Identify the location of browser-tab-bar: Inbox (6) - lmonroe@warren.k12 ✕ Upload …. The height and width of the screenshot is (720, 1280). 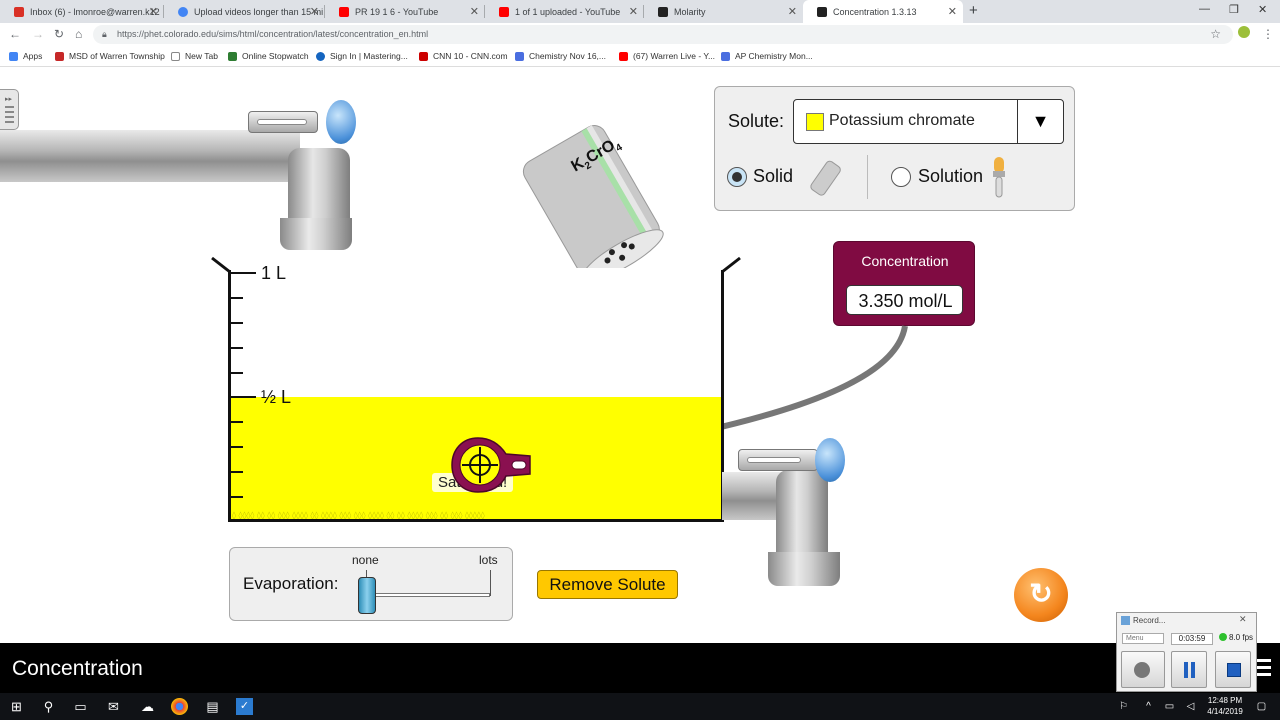
(640, 11).